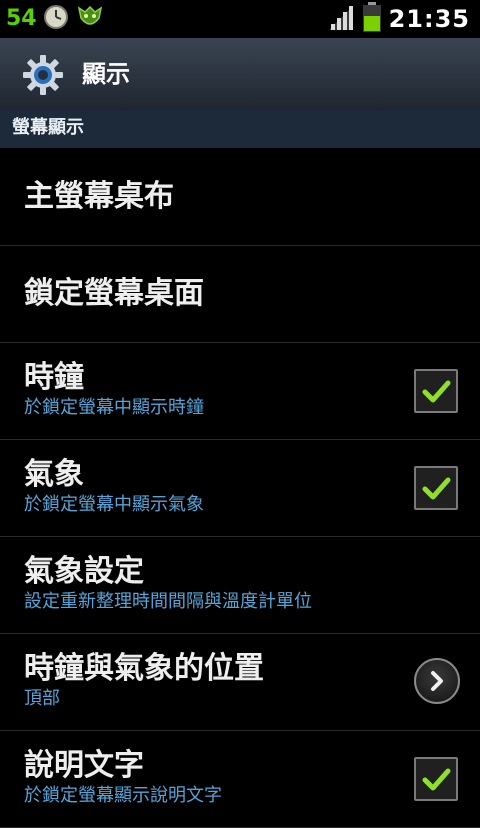 The image size is (480, 828). What do you see at coordinates (114, 407) in the screenshot?
I see `setting-subtitle: 於鎖定螢幕中顯示時鐘` at bounding box center [114, 407].